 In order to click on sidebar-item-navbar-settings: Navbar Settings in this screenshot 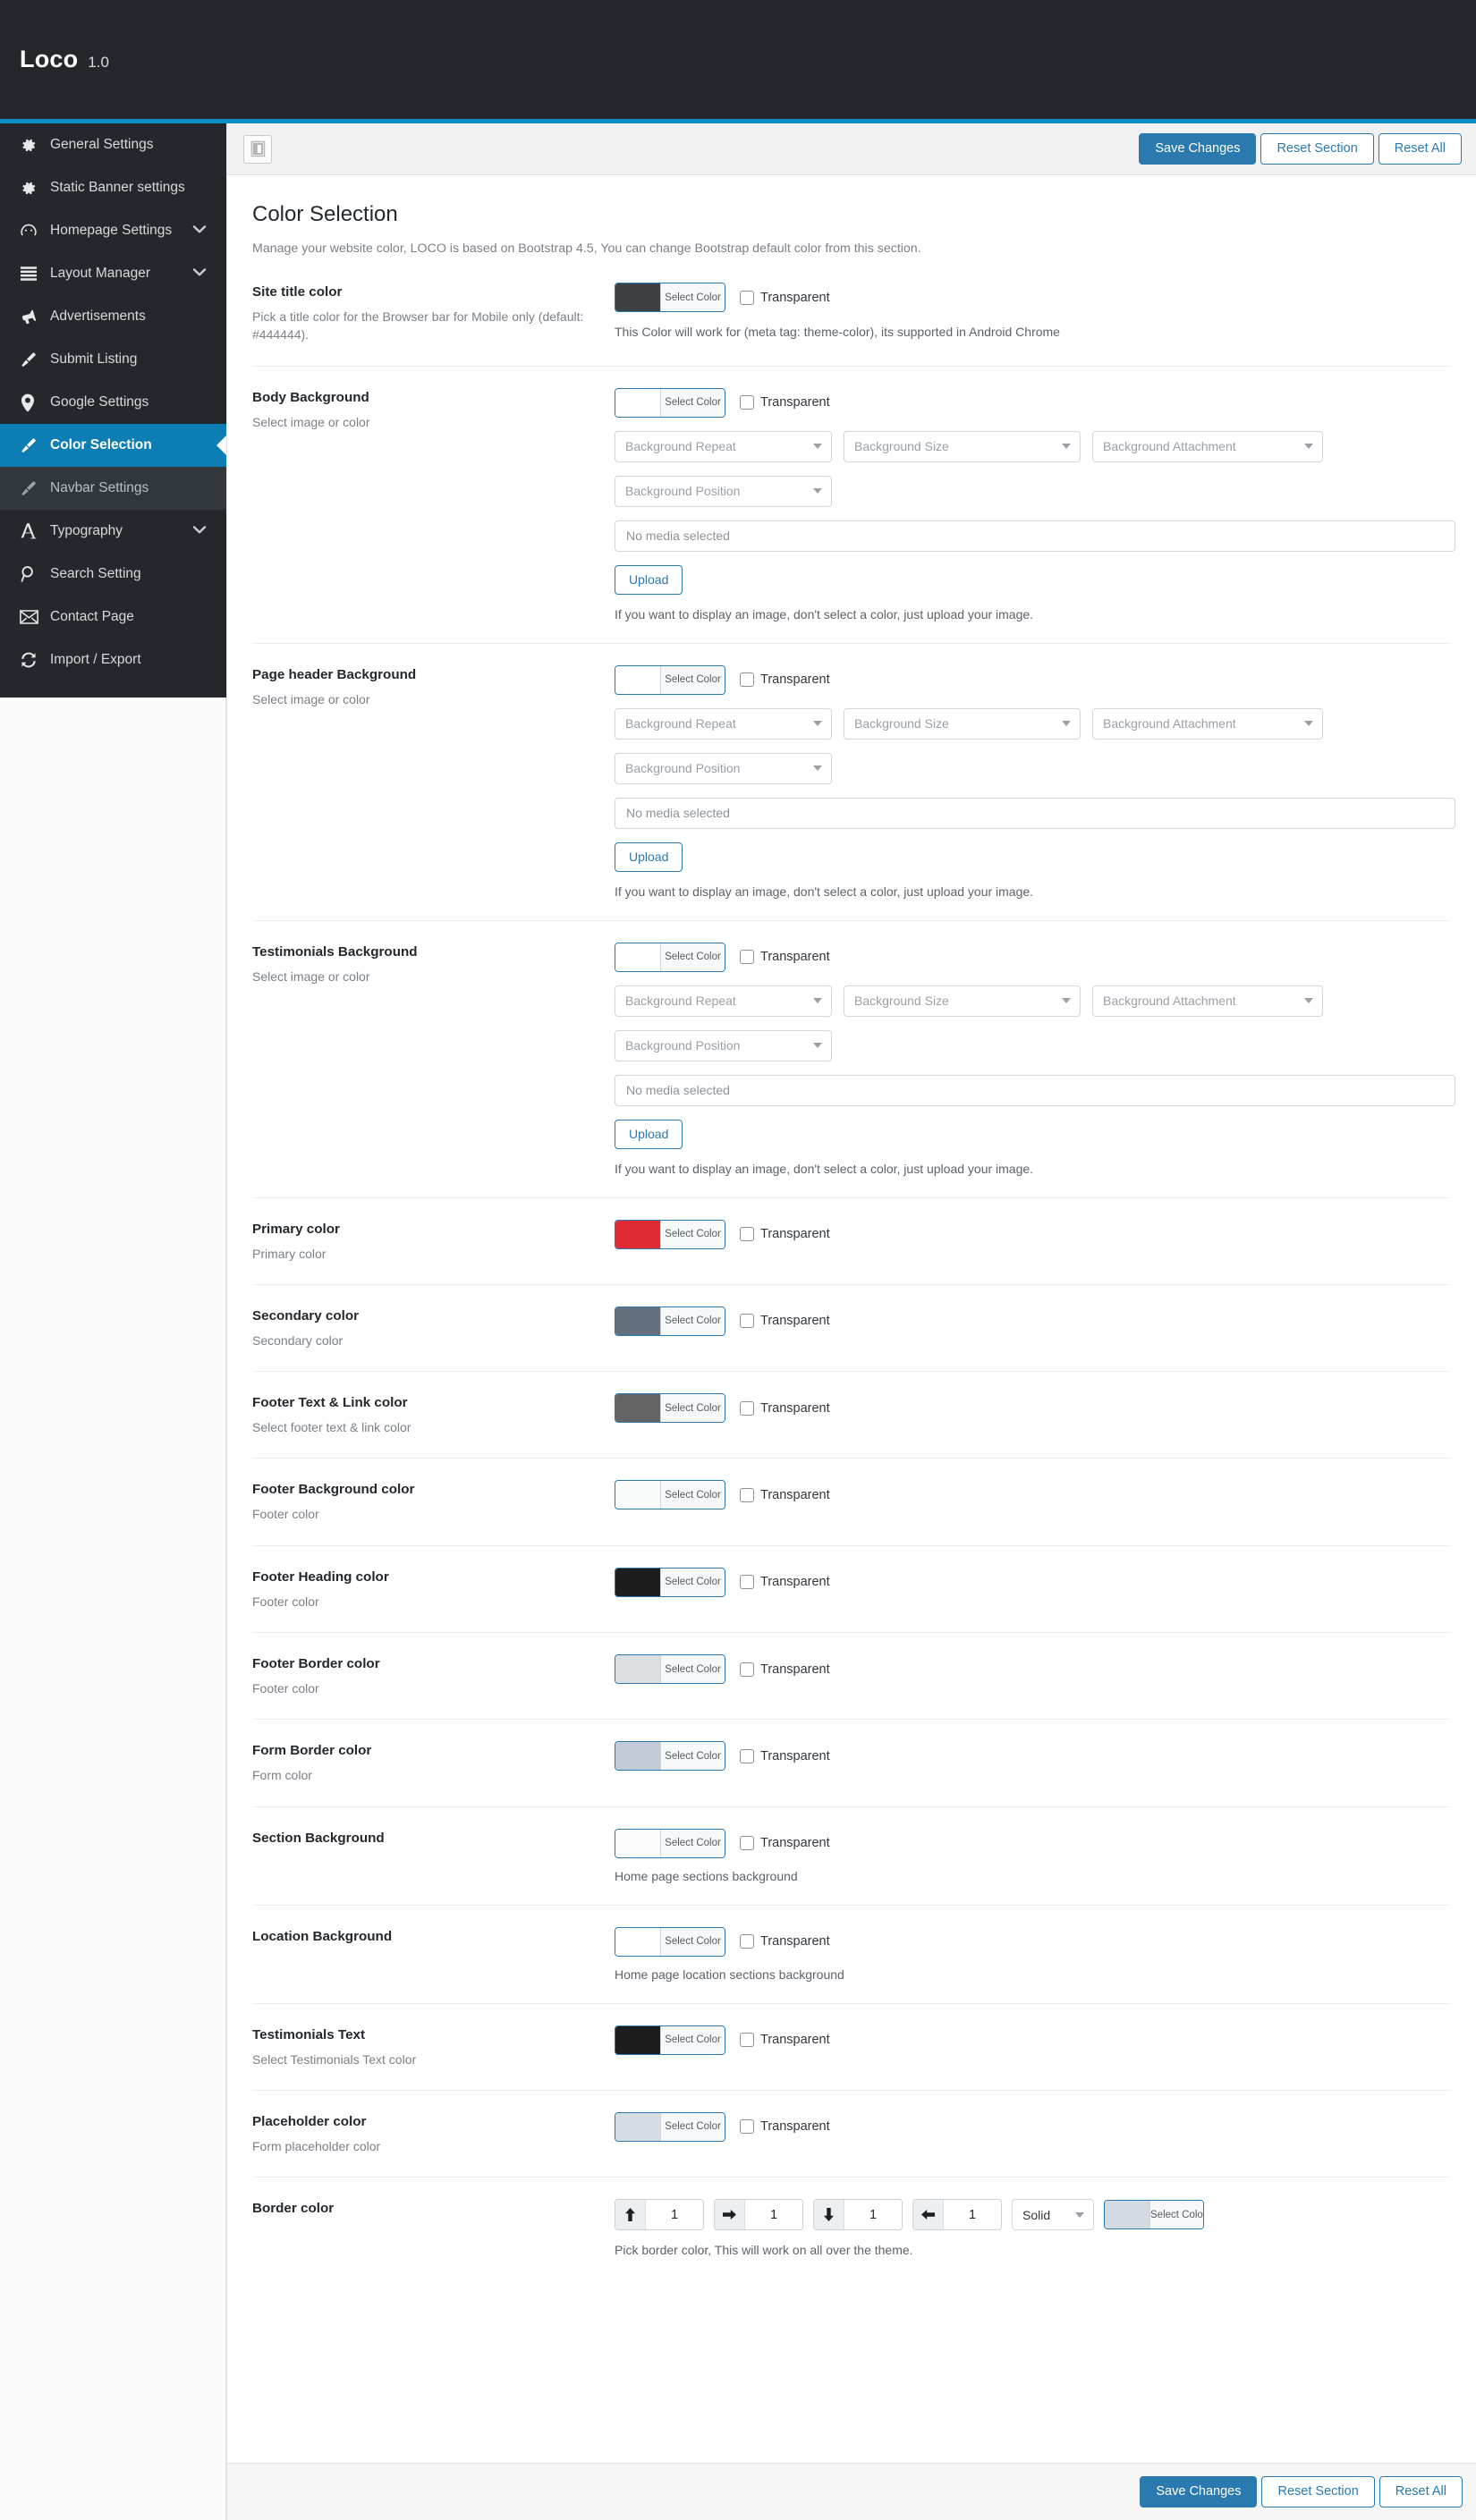, I will do `click(113, 488)`.